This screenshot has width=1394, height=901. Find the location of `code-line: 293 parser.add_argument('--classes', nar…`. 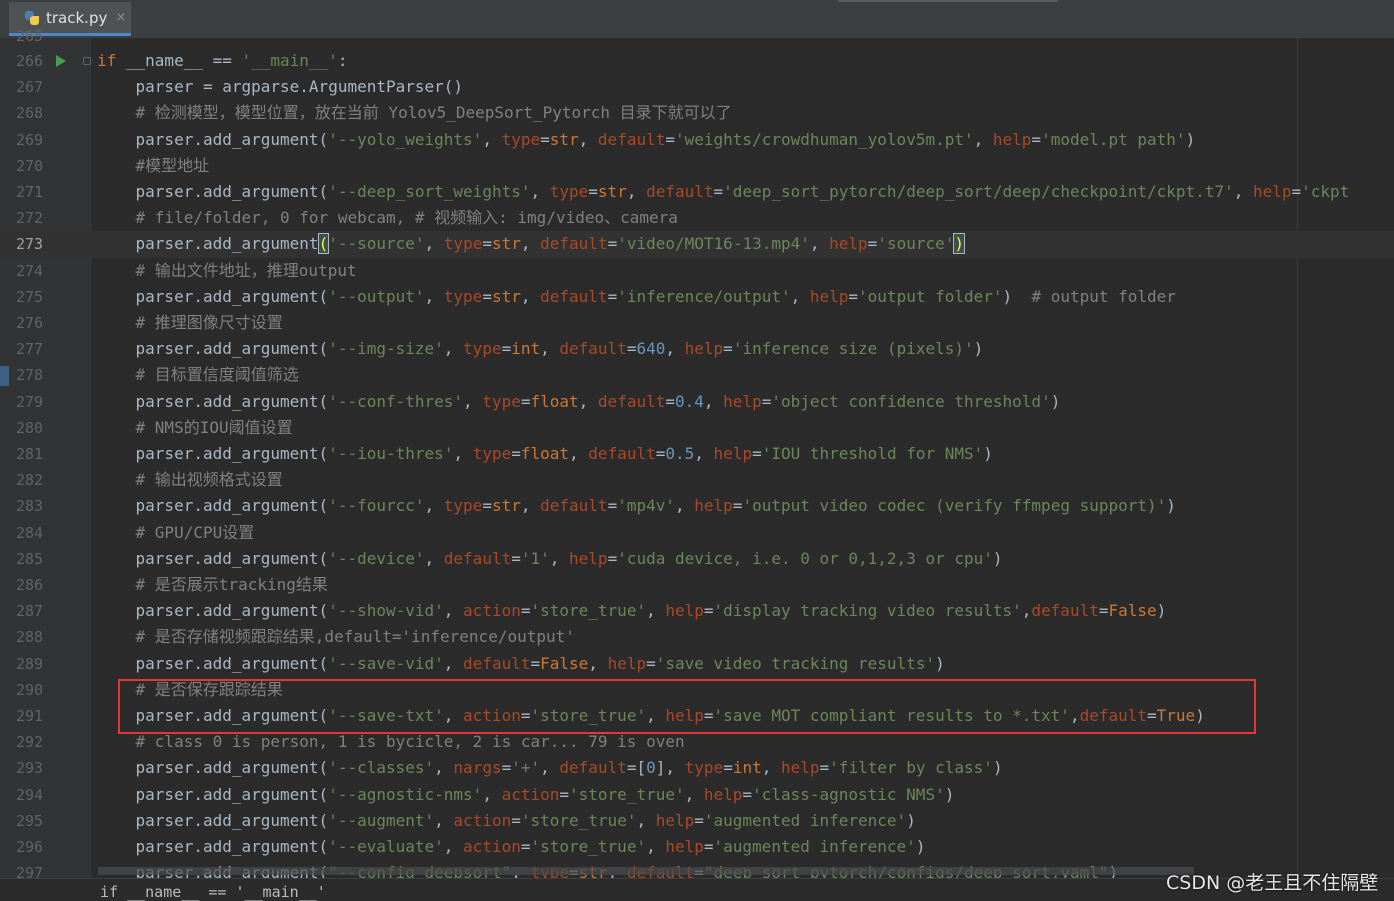

code-line: 293 parser.add_argument('--classes', nar… is located at coordinates (697, 768).